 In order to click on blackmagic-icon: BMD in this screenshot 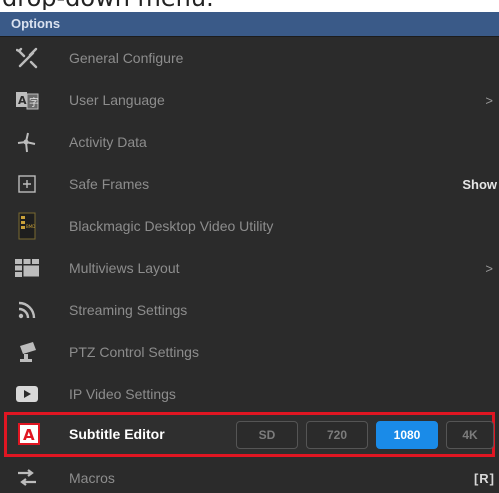, I will do `click(27, 226)`.